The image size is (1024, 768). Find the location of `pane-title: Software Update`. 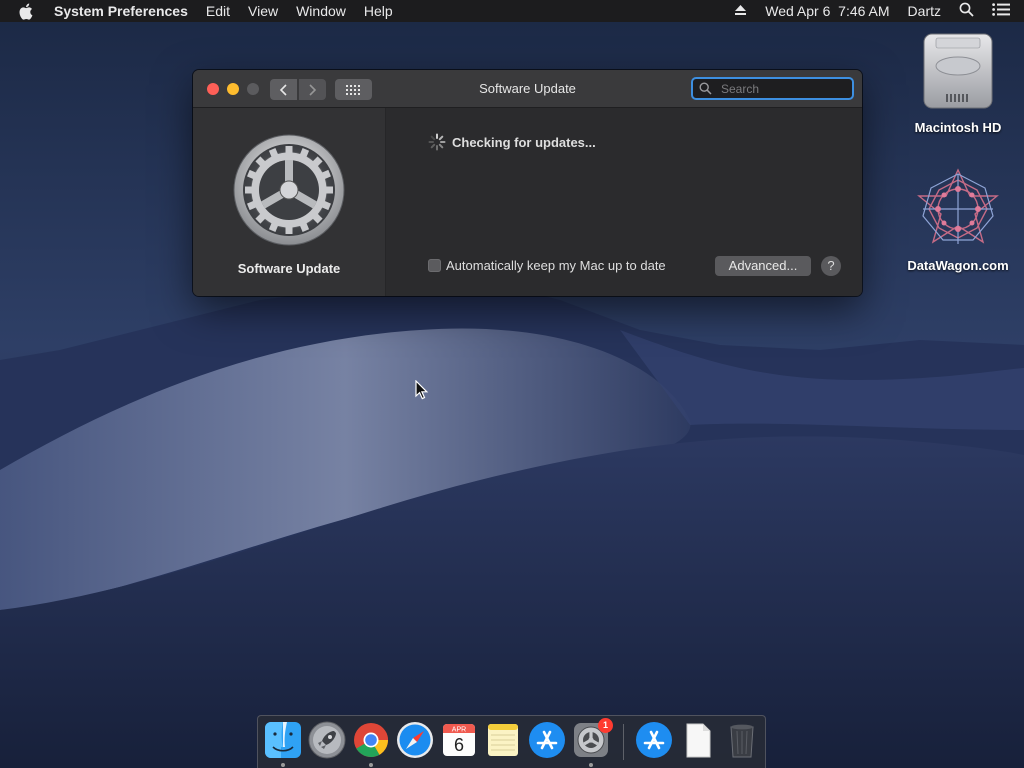

pane-title: Software Update is located at coordinates (289, 268).